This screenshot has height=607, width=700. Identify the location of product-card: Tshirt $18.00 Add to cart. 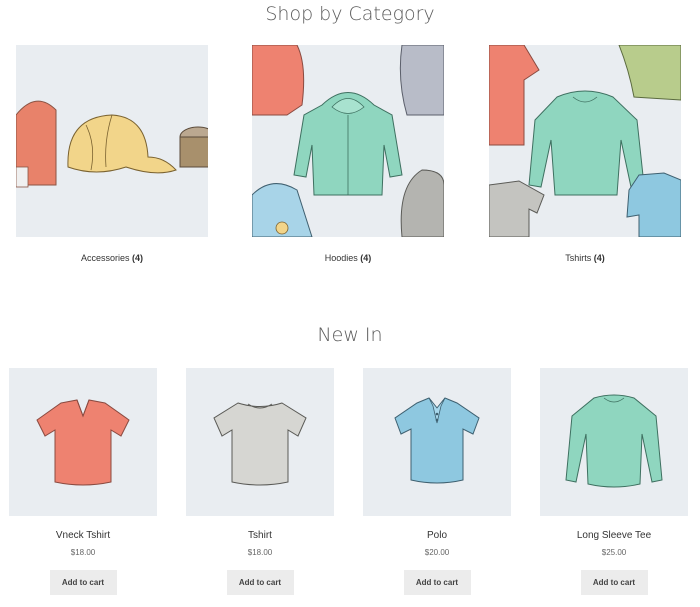
(260, 481).